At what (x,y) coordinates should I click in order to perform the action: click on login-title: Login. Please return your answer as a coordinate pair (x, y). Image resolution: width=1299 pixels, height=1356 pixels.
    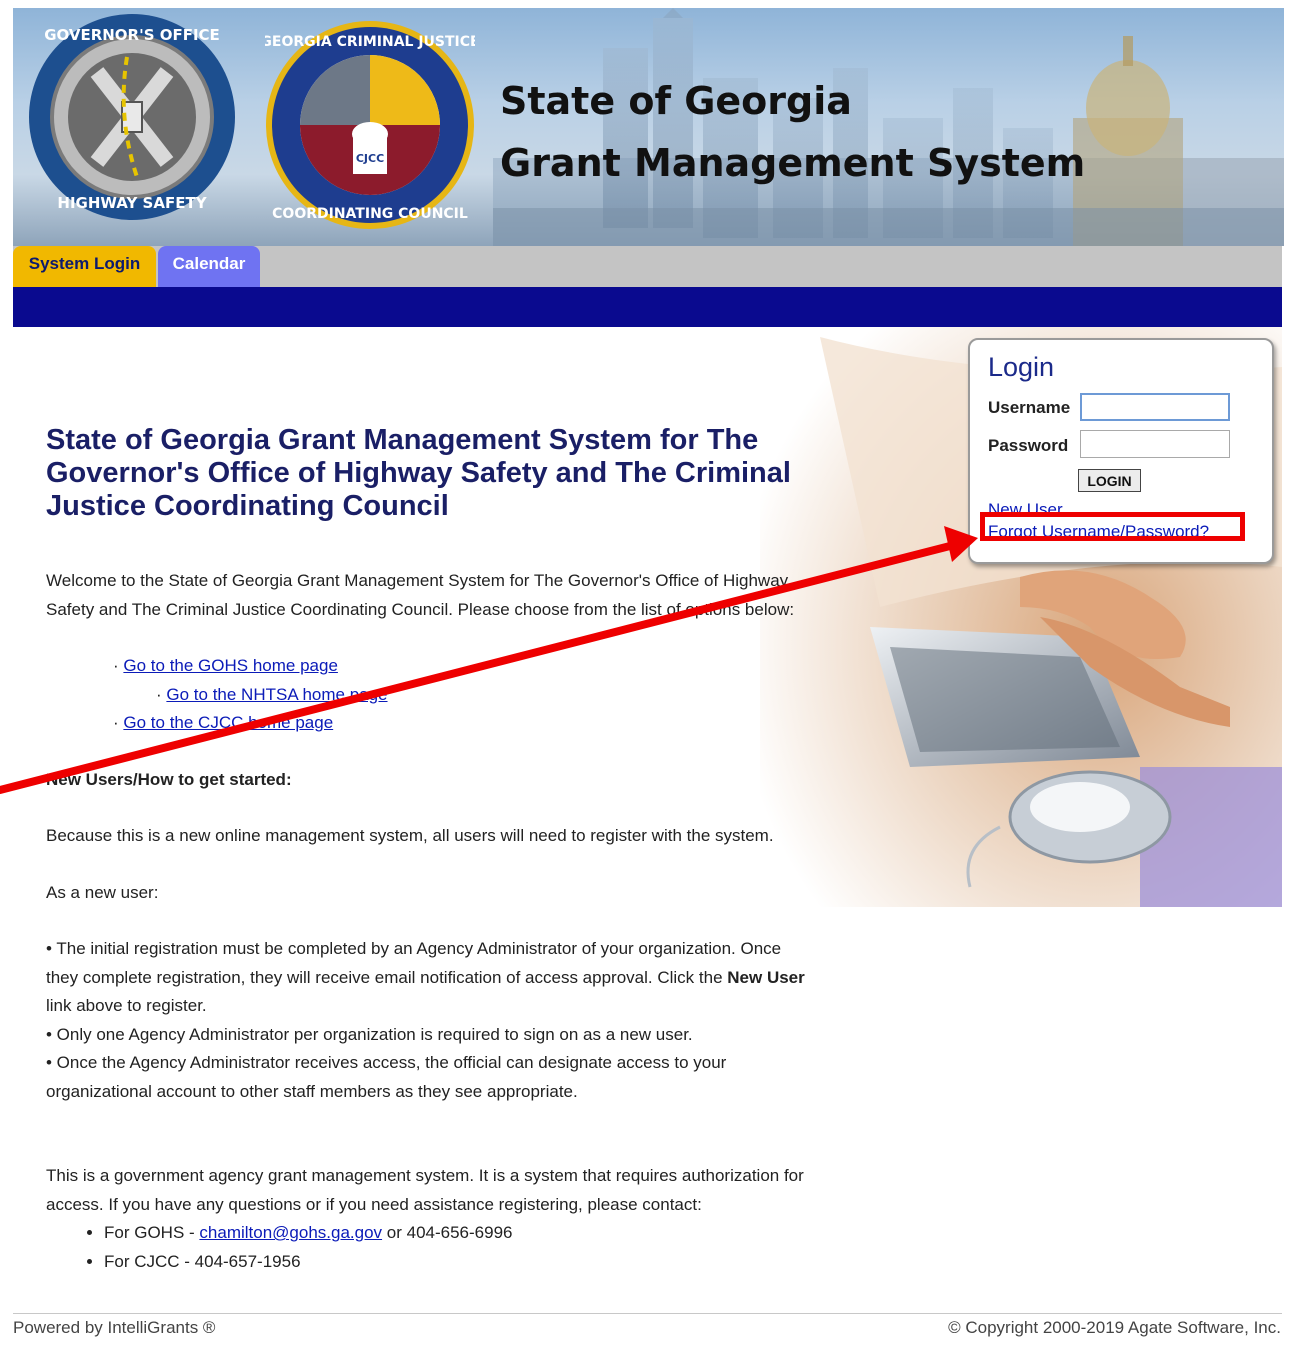
    Looking at the image, I should click on (1021, 367).